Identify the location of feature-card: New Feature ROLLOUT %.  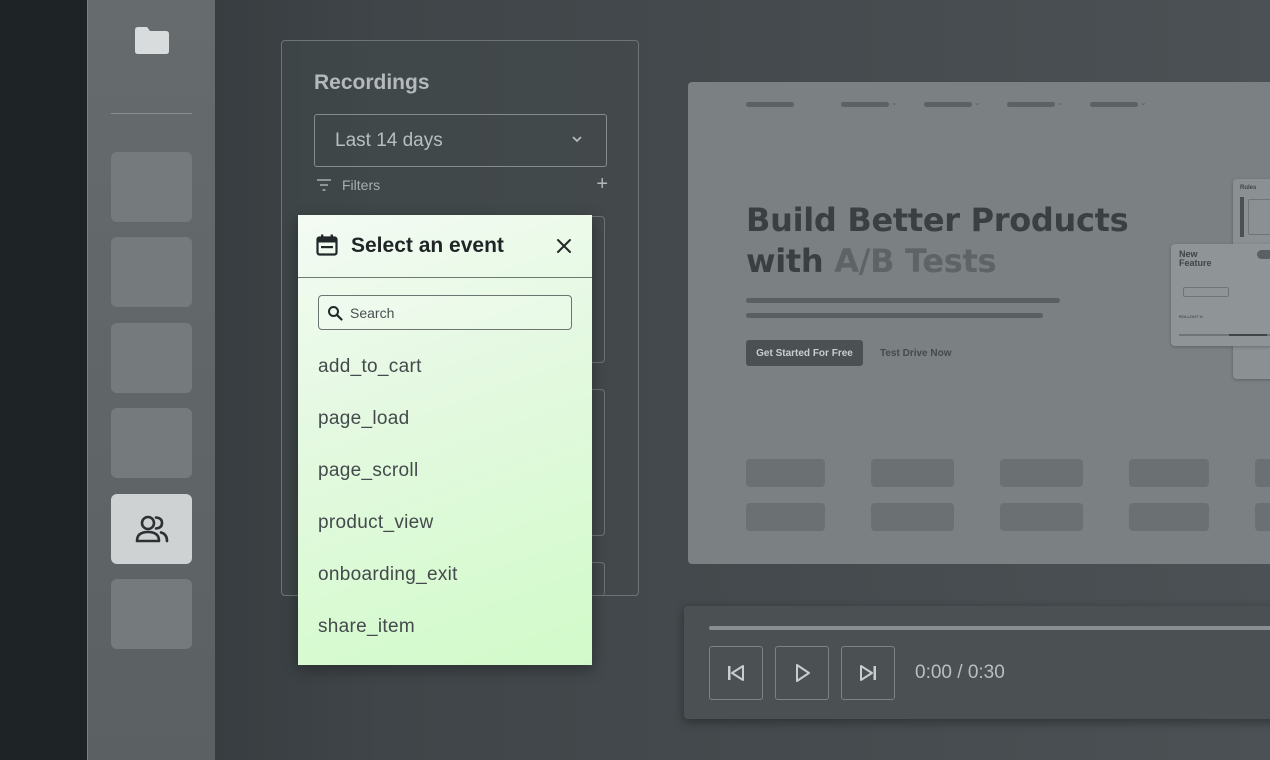
(1220, 295).